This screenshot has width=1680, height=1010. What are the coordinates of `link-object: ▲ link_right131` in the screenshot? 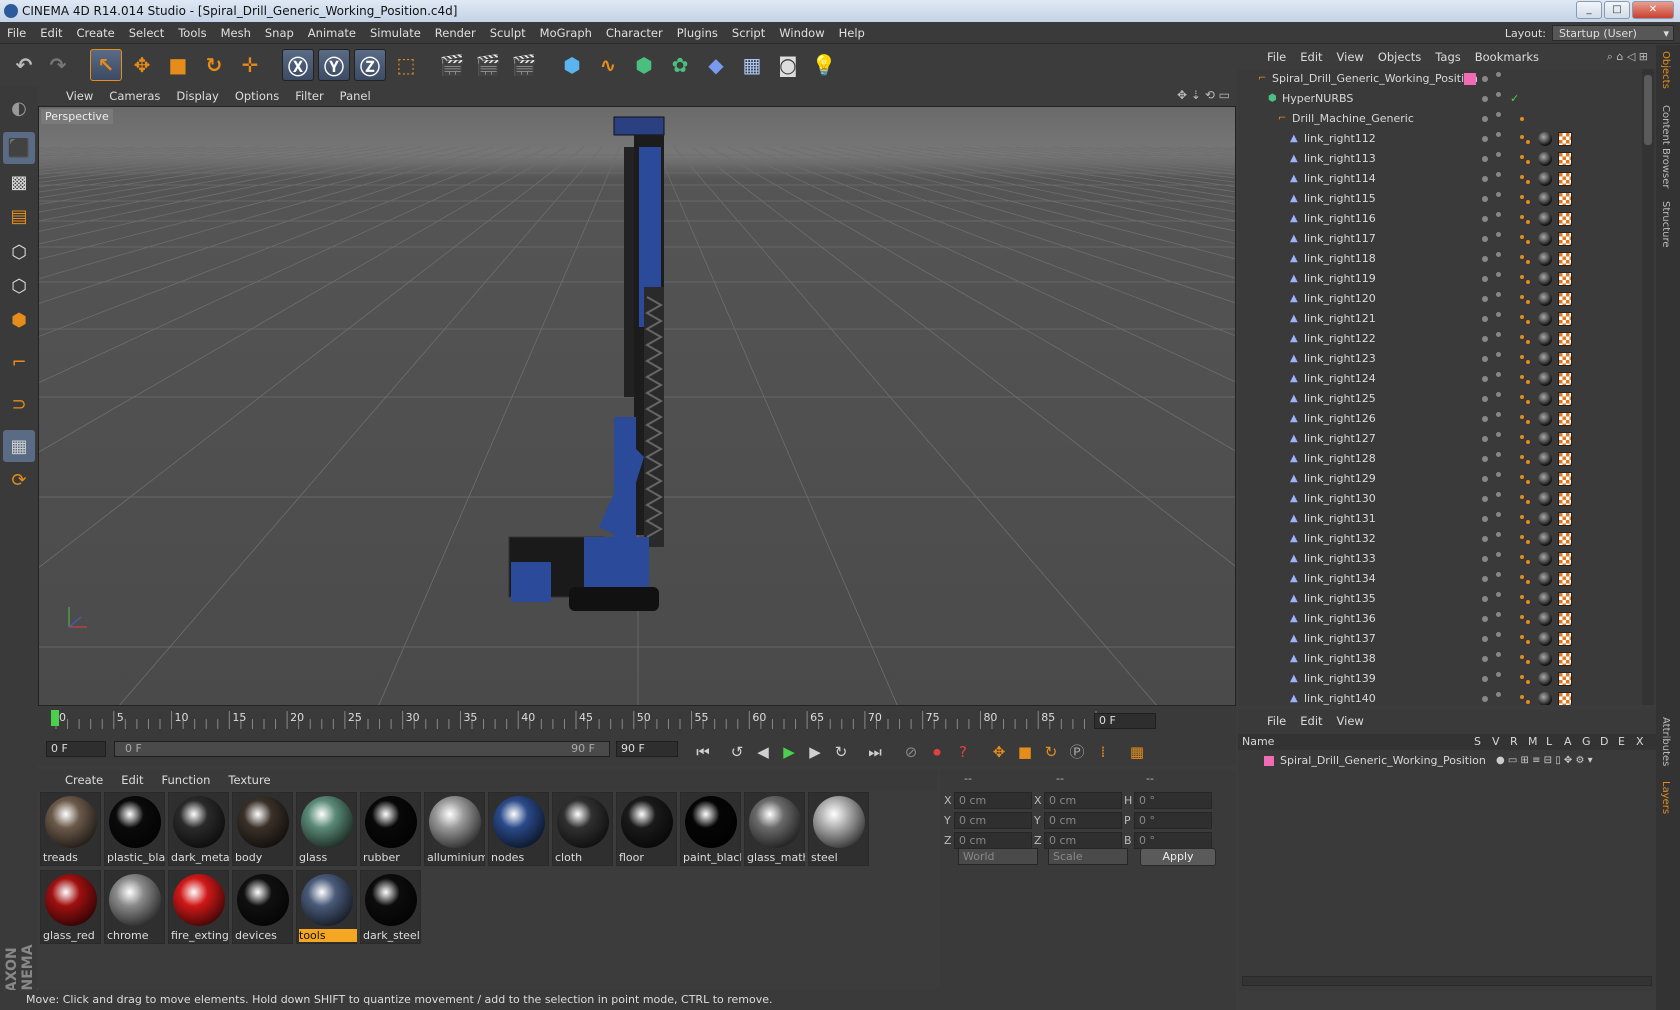 It's located at (1440, 519).